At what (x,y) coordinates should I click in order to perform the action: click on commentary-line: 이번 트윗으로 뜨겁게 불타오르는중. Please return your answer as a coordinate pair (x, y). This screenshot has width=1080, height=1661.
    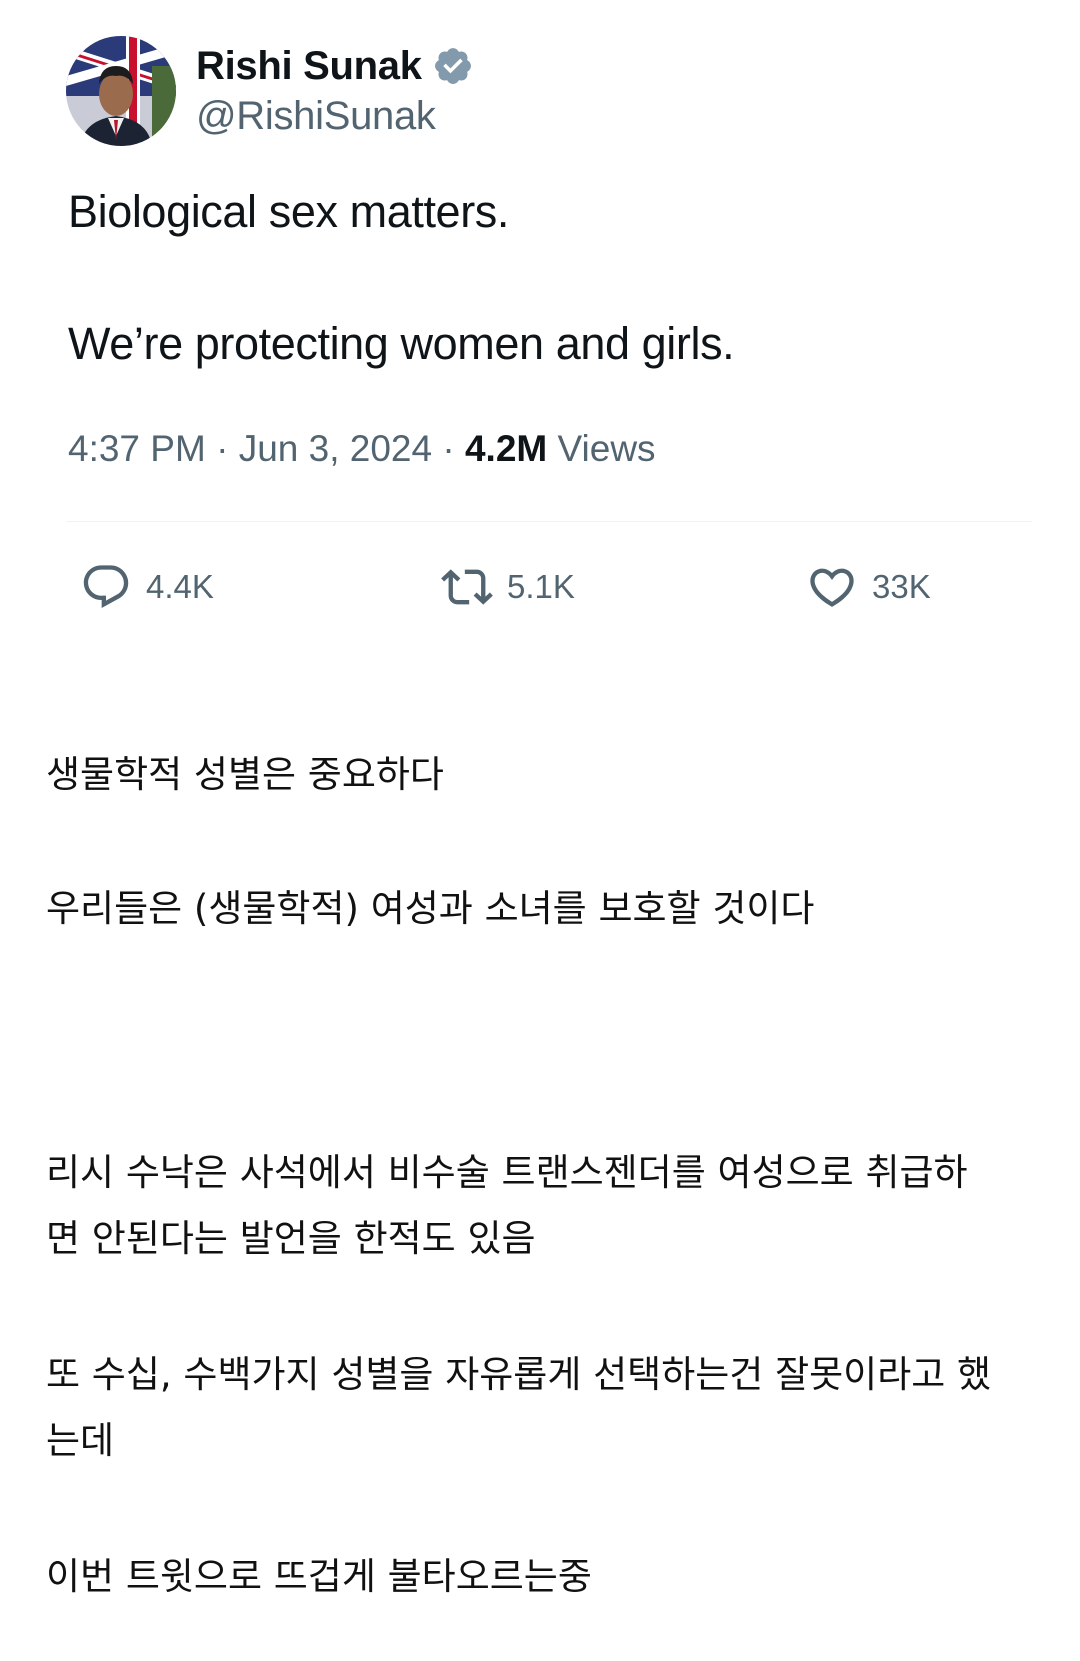
    Looking at the image, I should click on (319, 1576).